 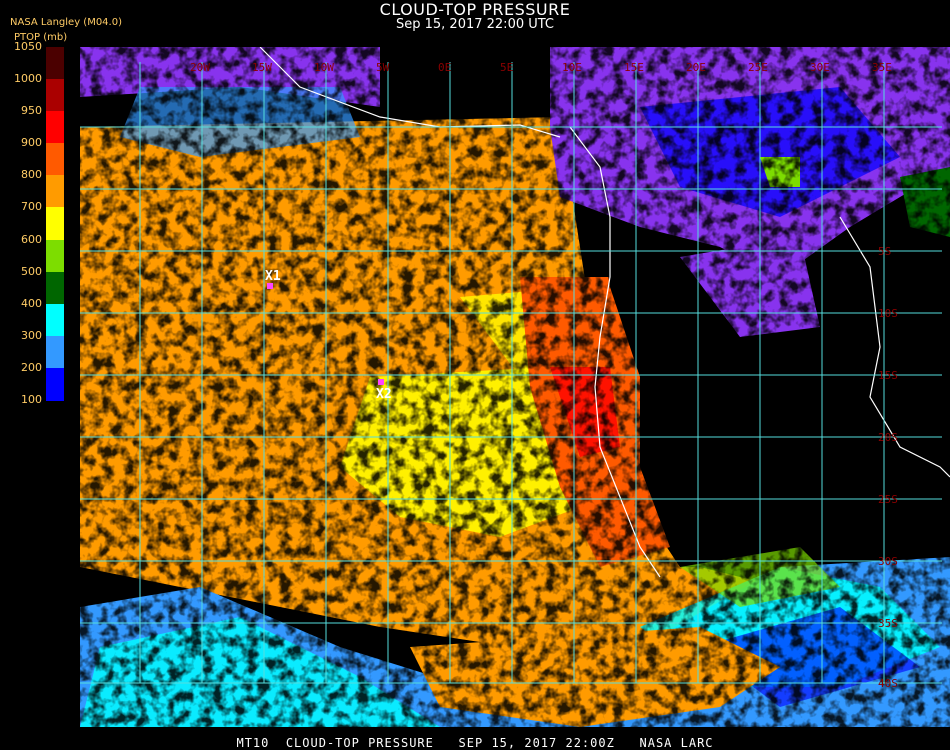 I want to click on longitude-label: 10E, so click(x=572, y=67).